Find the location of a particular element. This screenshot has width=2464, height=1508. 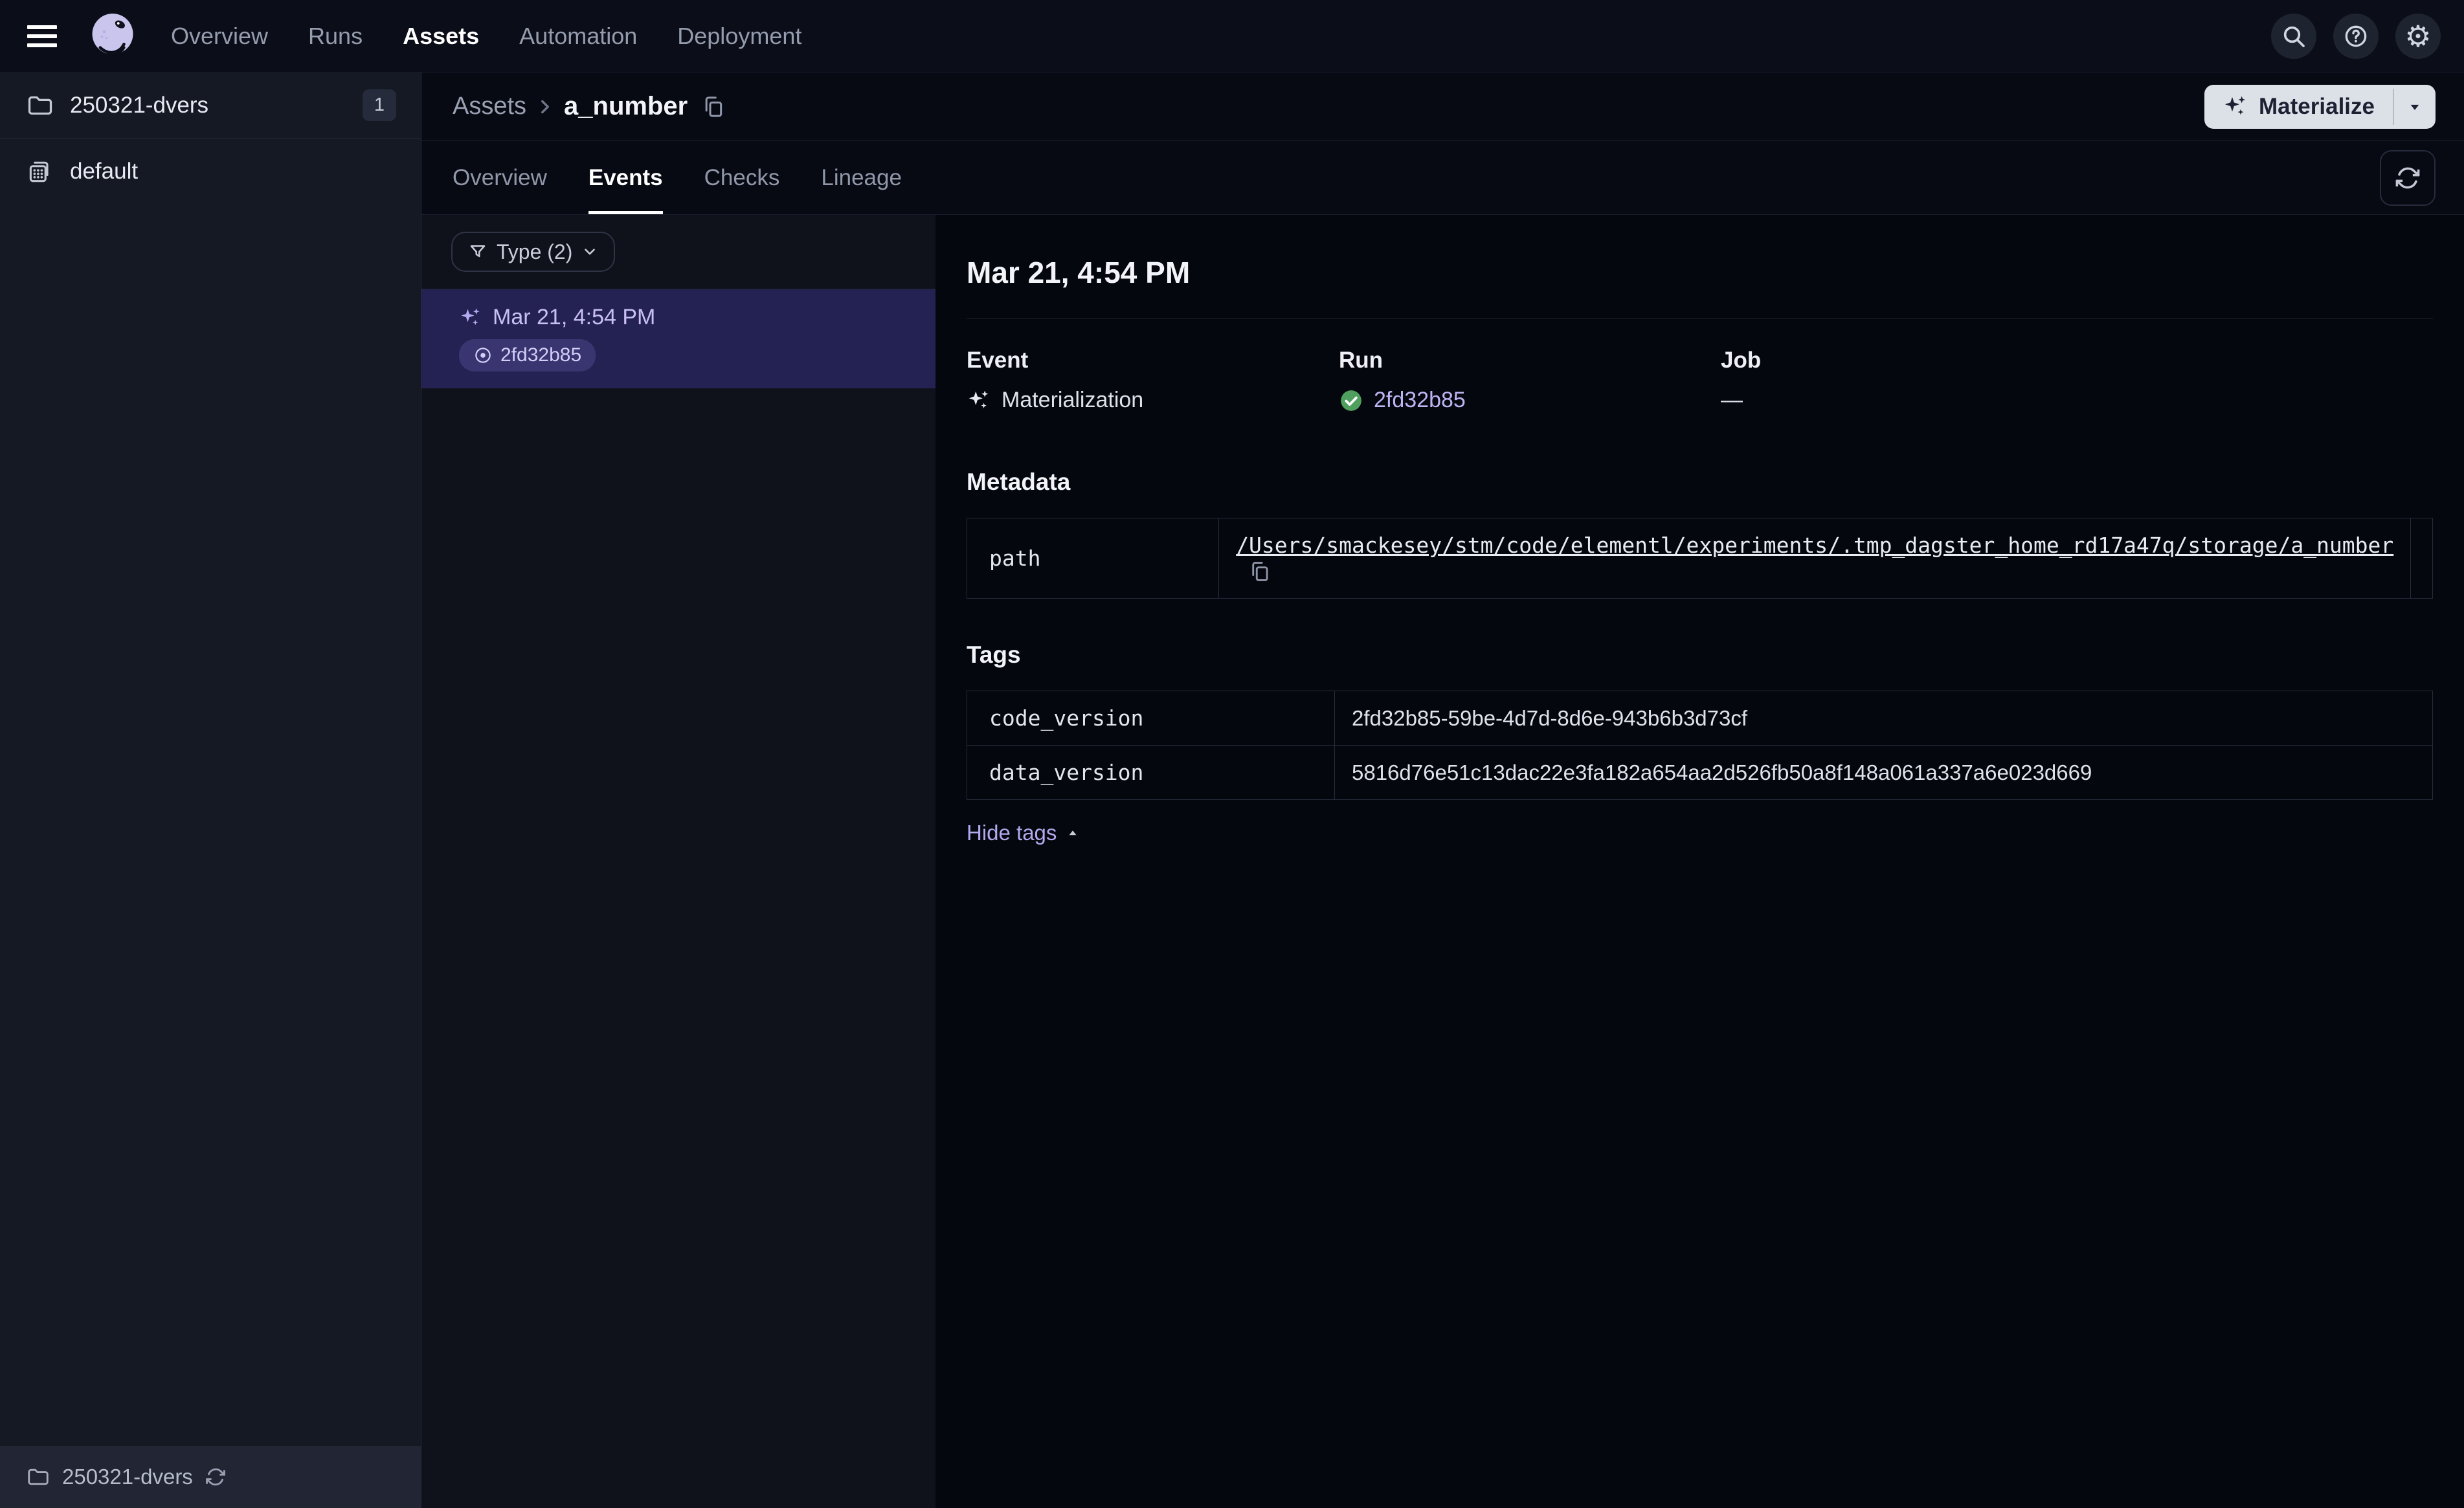

top-nav-actions: ⚙ is located at coordinates (2356, 36).